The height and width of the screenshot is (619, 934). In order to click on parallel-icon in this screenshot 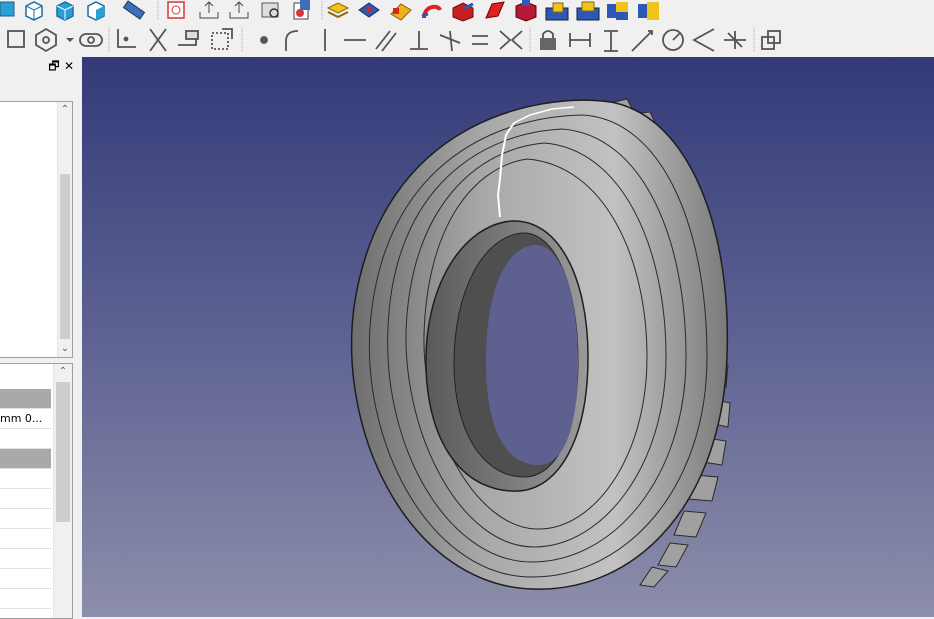, I will do `click(386, 41)`.